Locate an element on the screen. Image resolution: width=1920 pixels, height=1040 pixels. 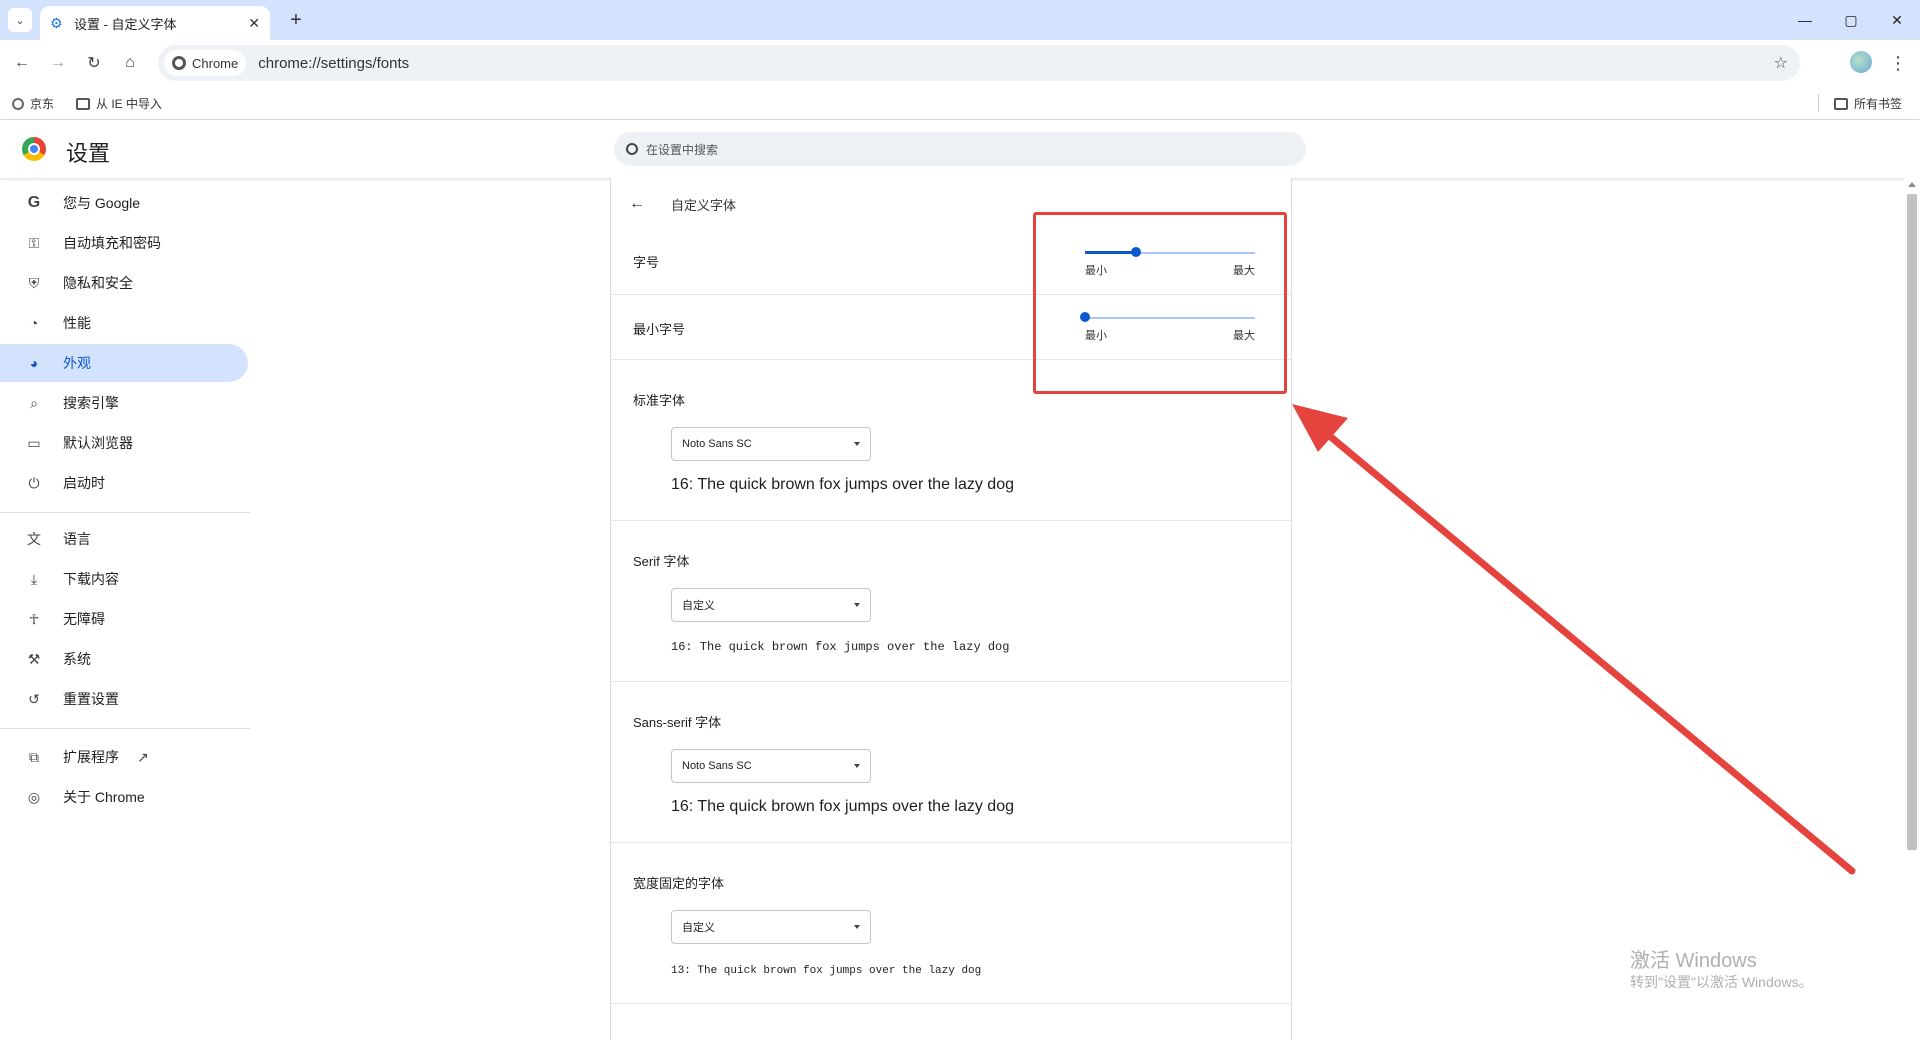
font-size-label: 字号 is located at coordinates (646, 262).